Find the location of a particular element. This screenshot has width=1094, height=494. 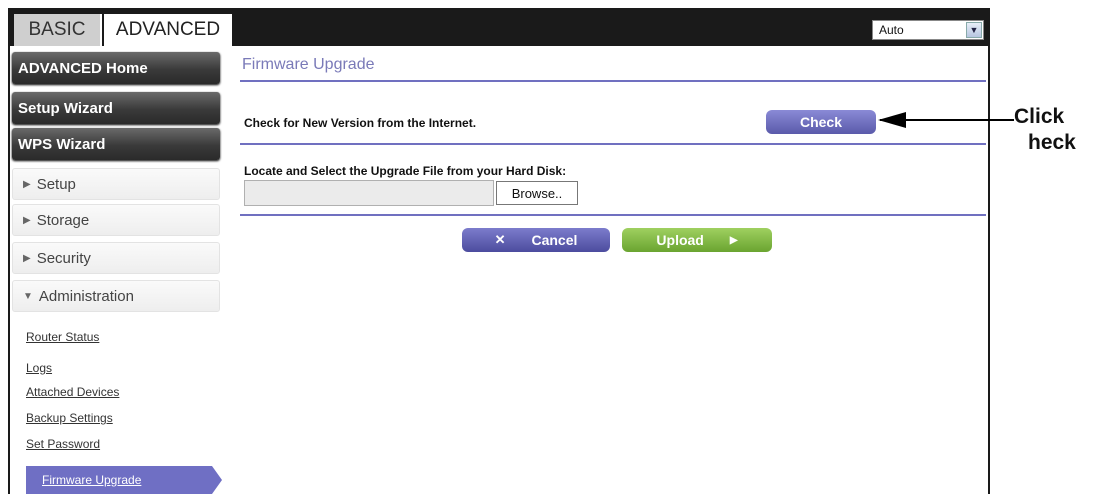

sidebar-link-backup-settings: Backup Settings is located at coordinates (69, 418).